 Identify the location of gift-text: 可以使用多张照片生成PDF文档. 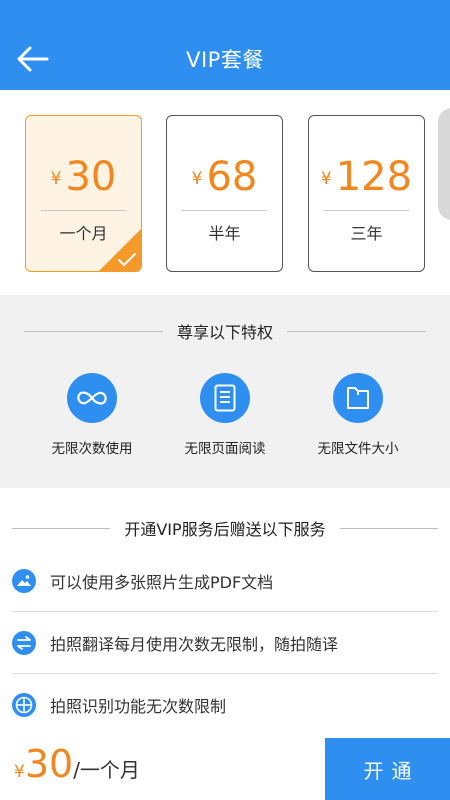
(162, 582).